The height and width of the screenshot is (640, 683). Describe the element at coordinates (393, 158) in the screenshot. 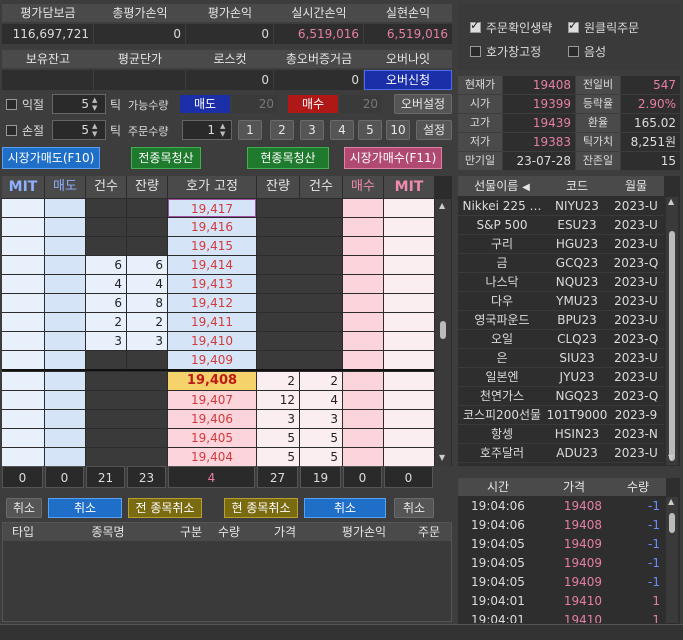

I see `market-buy-button: 시장가매수(F11)` at that location.